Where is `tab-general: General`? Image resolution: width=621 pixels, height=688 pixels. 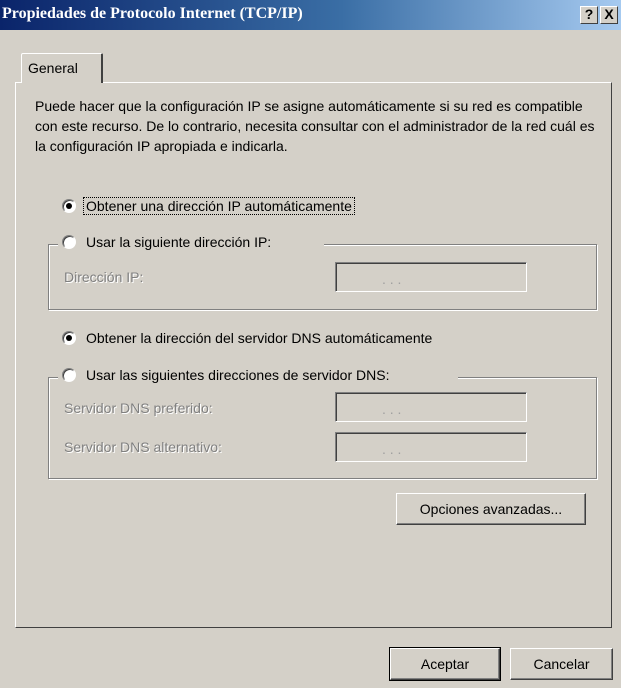 tab-general: General is located at coordinates (62, 68).